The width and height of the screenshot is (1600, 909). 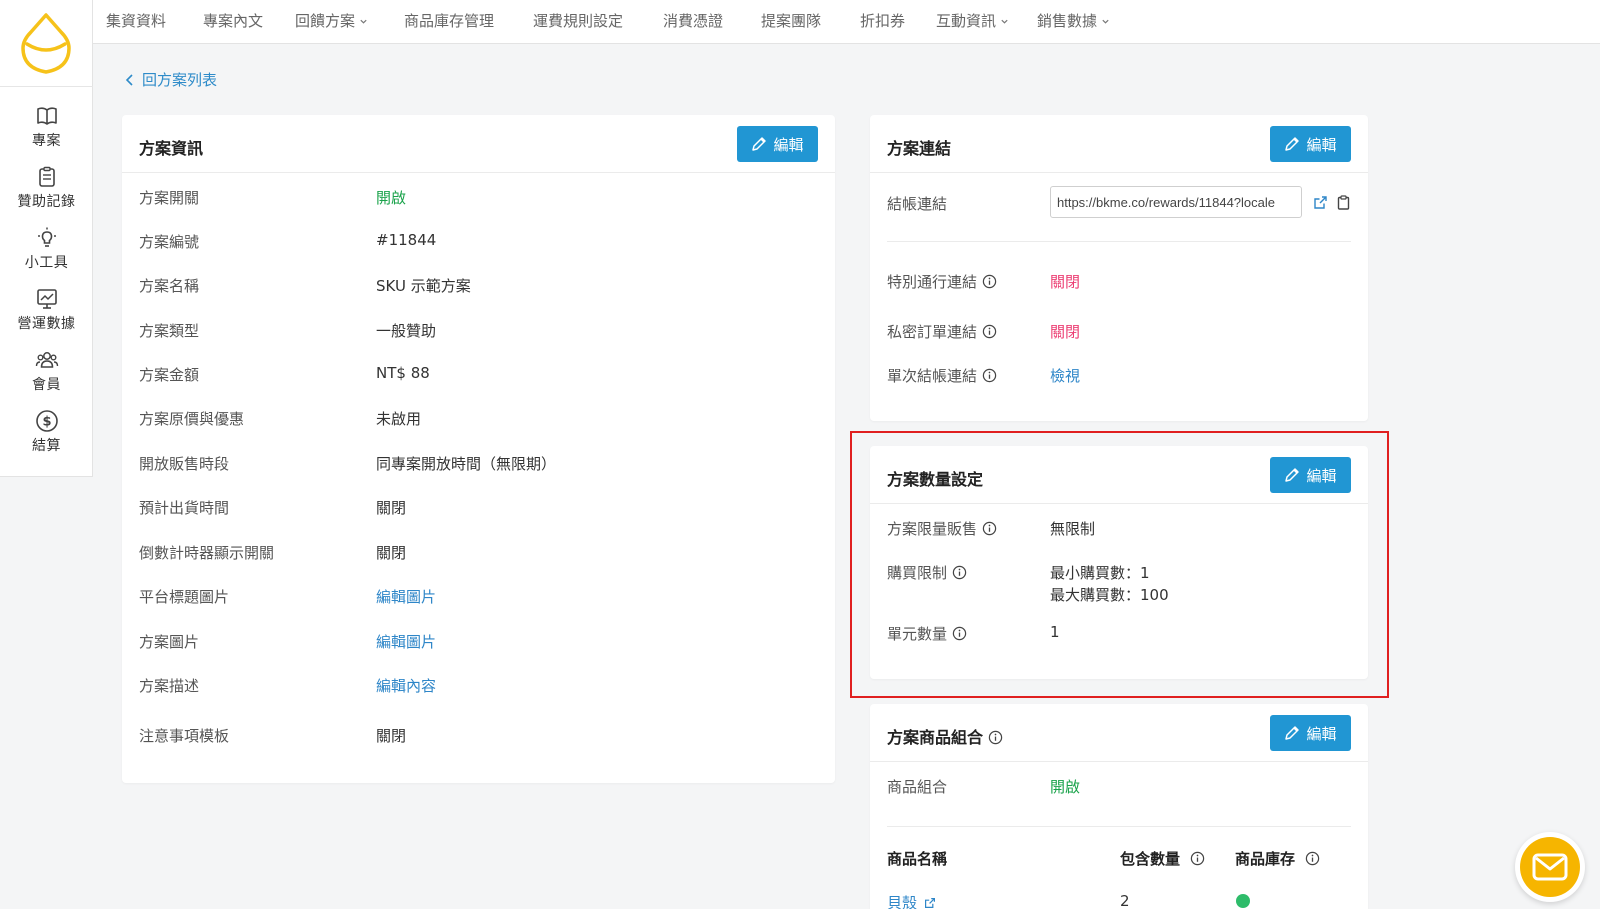 What do you see at coordinates (1067, 21) in the screenshot?
I see `tab-label: 銷售數據` at bounding box center [1067, 21].